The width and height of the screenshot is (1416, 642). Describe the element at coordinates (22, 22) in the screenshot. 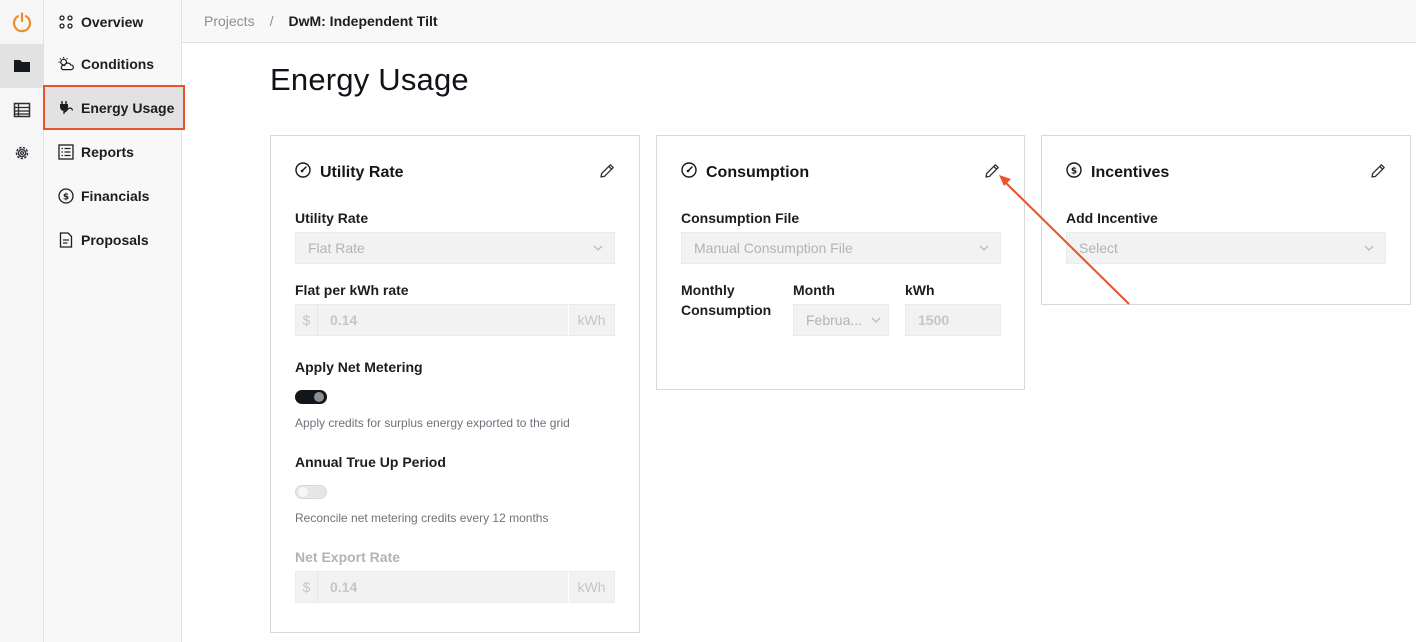

I see `power-logo-icon` at that location.